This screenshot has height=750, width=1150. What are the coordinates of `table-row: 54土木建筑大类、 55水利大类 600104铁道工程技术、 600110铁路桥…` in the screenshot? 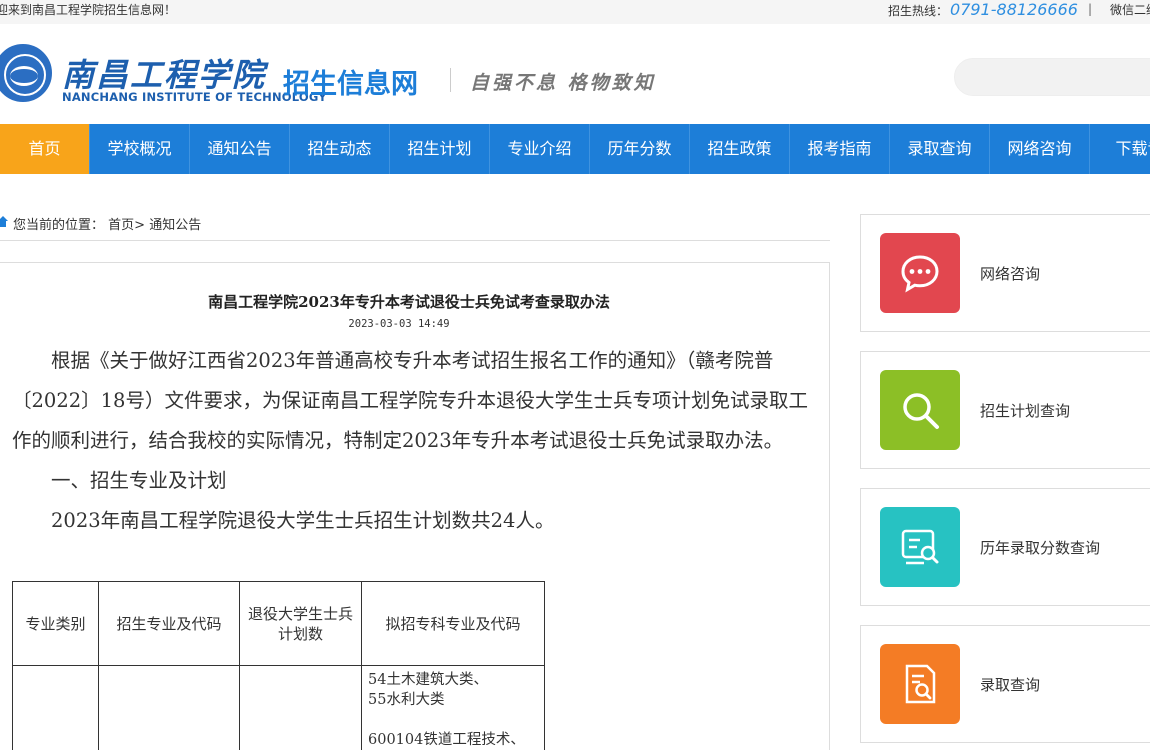 It's located at (278, 707).